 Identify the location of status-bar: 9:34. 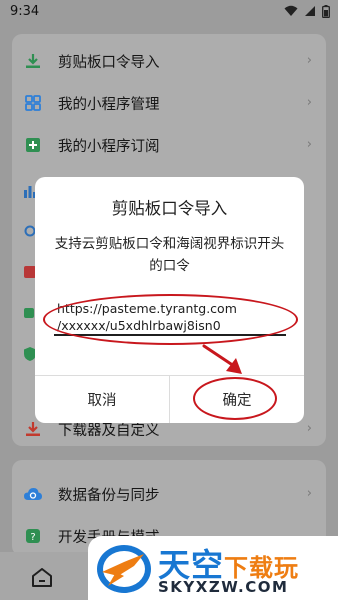
(169, 11).